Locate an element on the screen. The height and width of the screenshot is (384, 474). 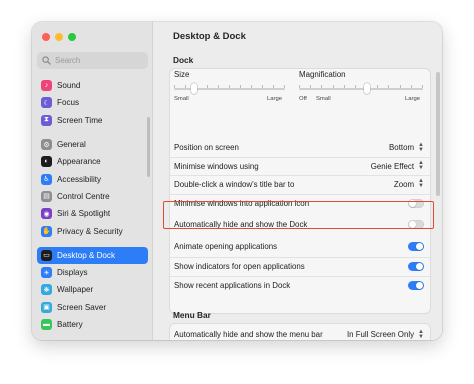
sidebar-item-label: Battery is located at coordinates (70, 325).